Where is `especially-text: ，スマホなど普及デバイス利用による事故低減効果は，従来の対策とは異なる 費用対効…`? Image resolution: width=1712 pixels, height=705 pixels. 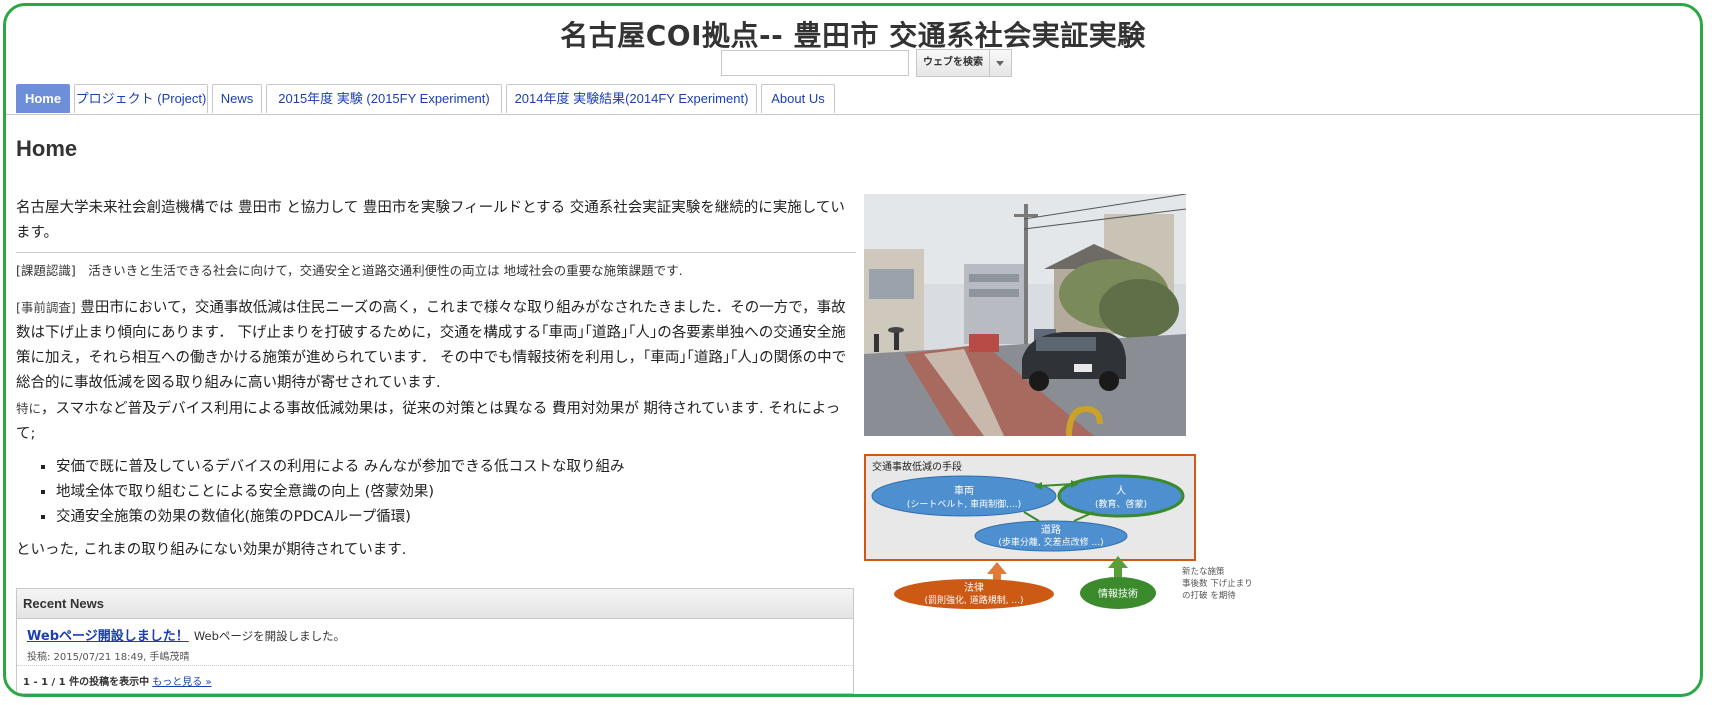 especially-text: ，スマホなど普及デバイス利用による事故低減効果は，従来の対策とは異なる 費用対効… is located at coordinates (428, 421).